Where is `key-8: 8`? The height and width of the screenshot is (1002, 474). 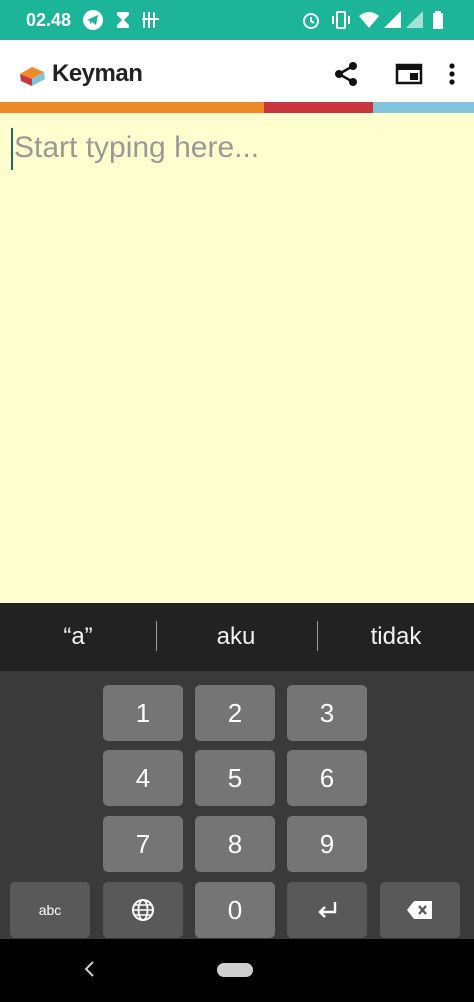
key-8: 8 is located at coordinates (235, 844).